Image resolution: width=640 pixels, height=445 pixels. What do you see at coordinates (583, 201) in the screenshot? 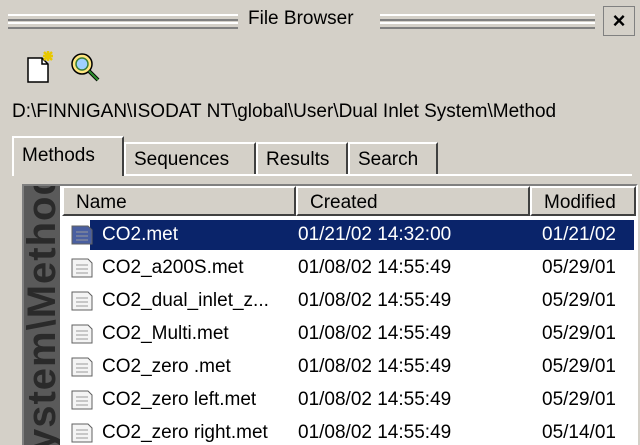
I see `column-header-modified: Modified` at bounding box center [583, 201].